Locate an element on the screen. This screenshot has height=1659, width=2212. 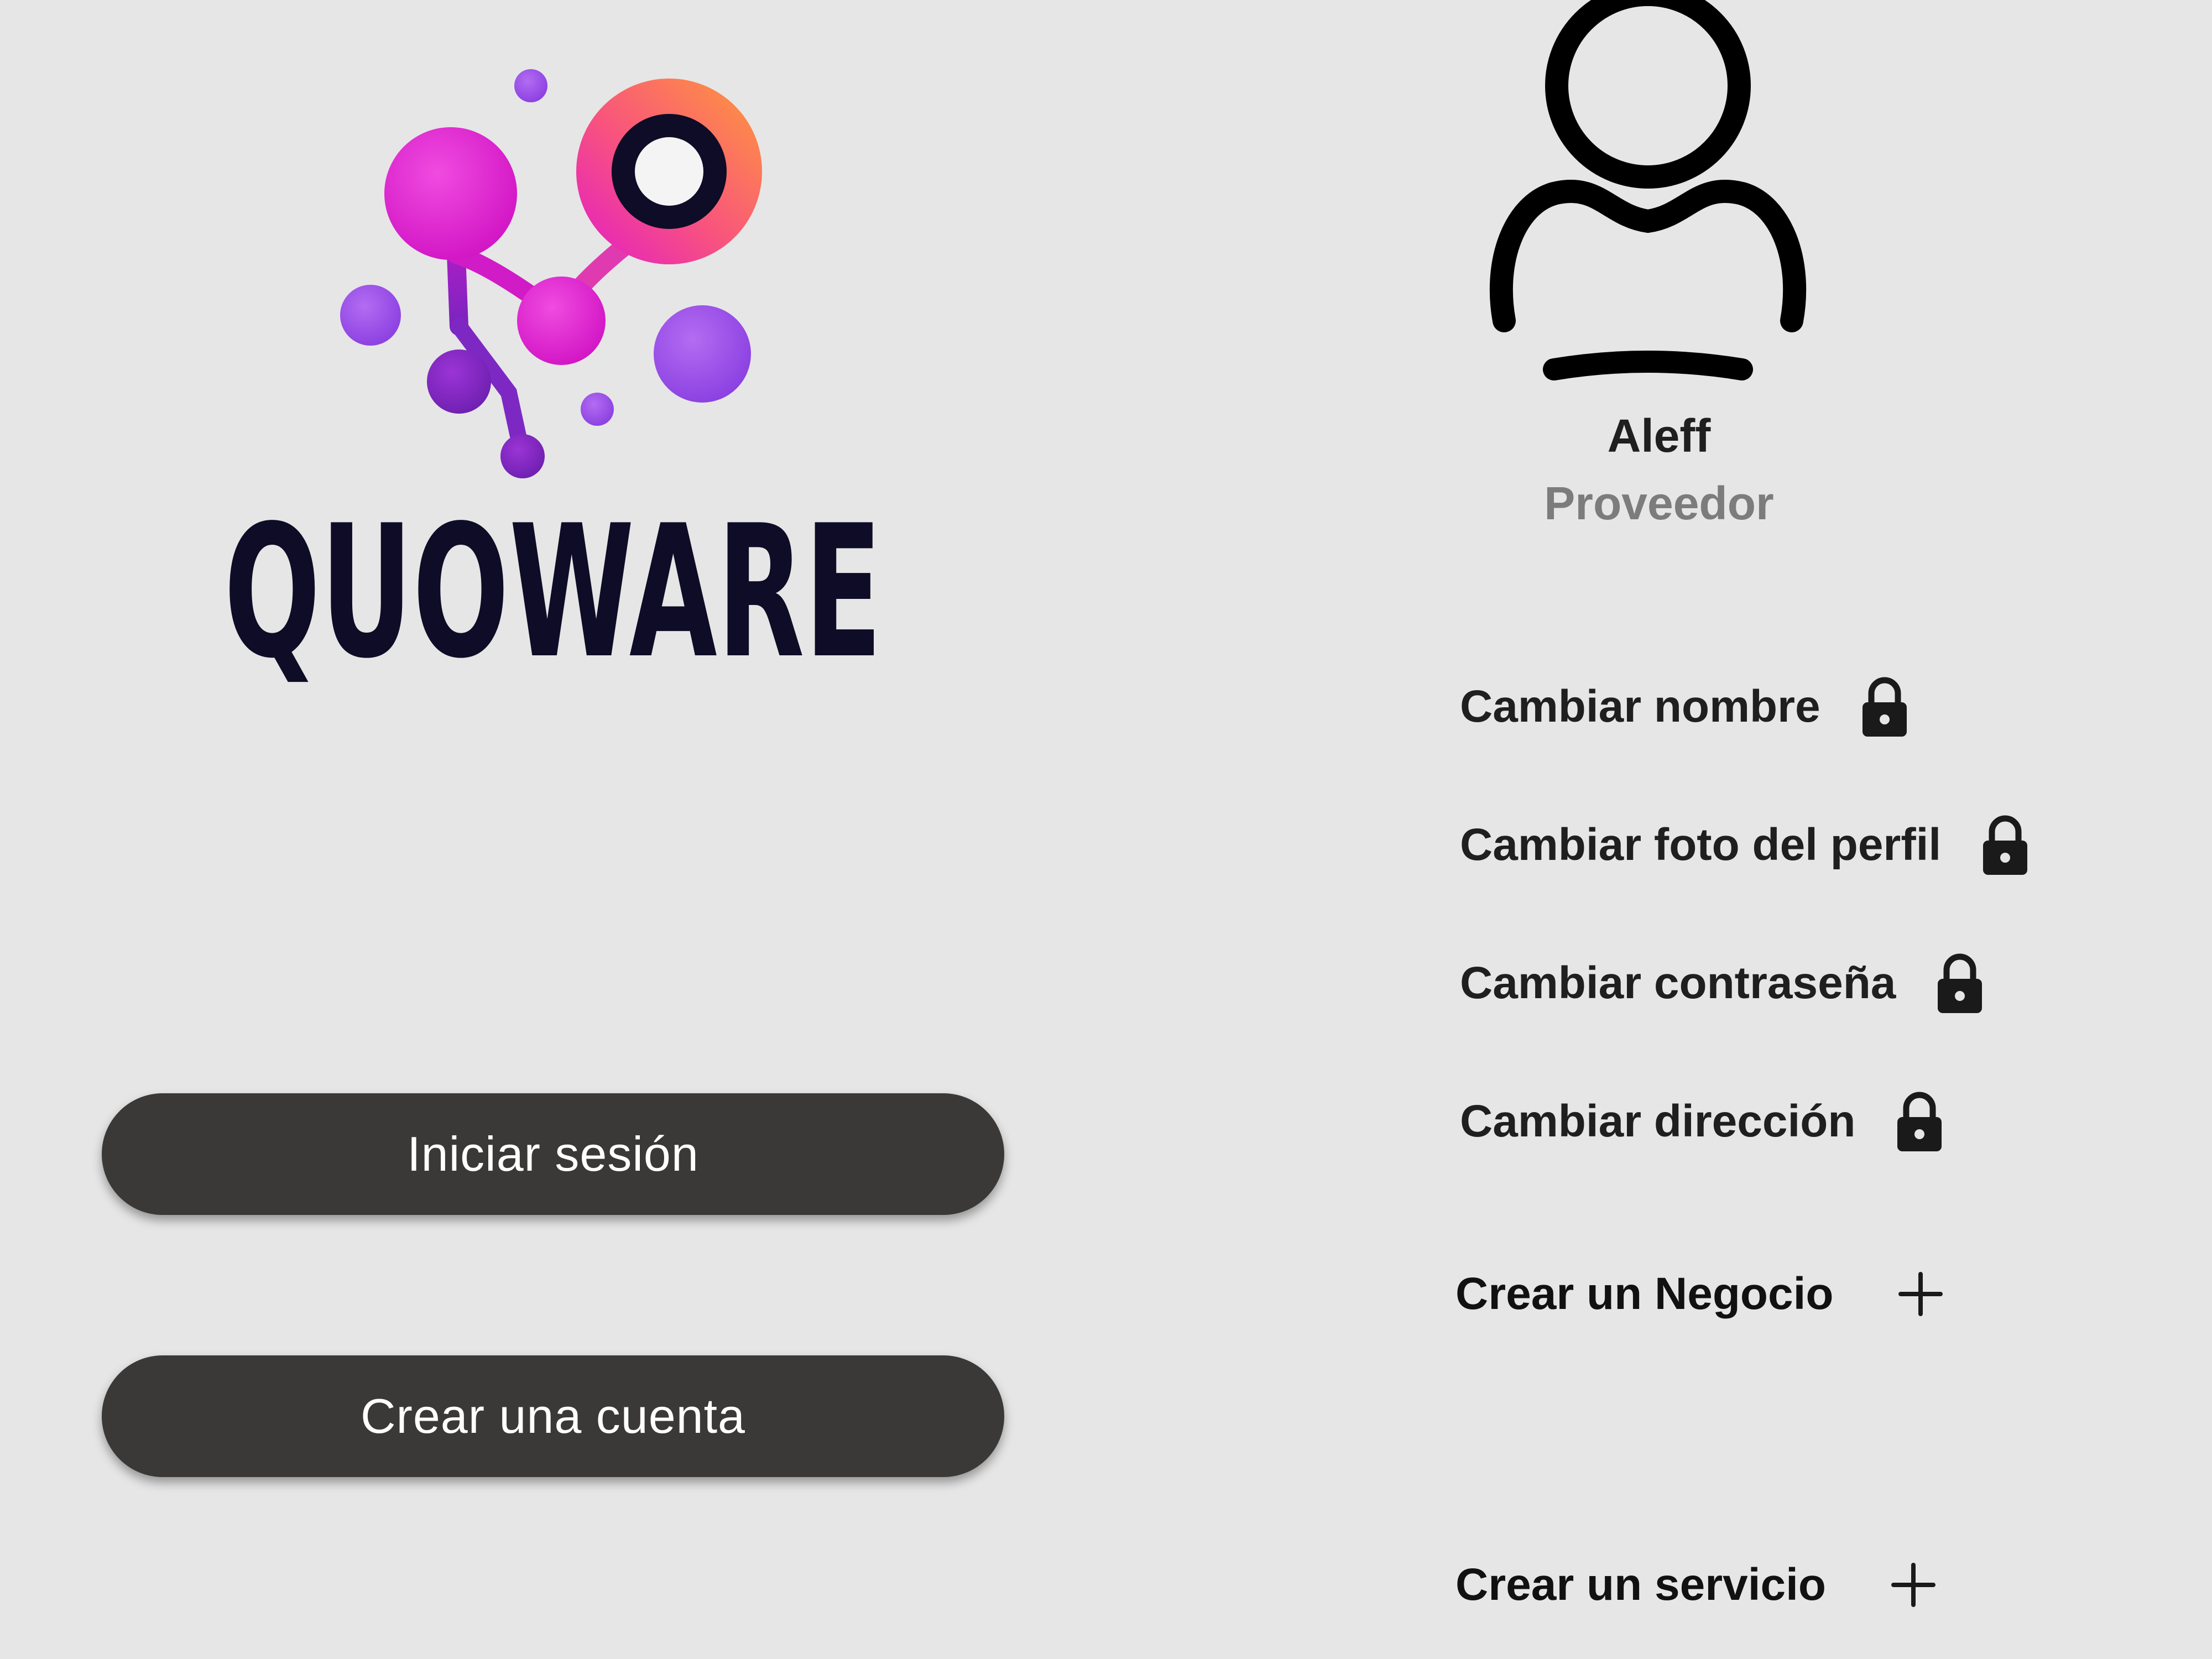
change-name-label: Cambiar nombre is located at coordinates (1640, 707).